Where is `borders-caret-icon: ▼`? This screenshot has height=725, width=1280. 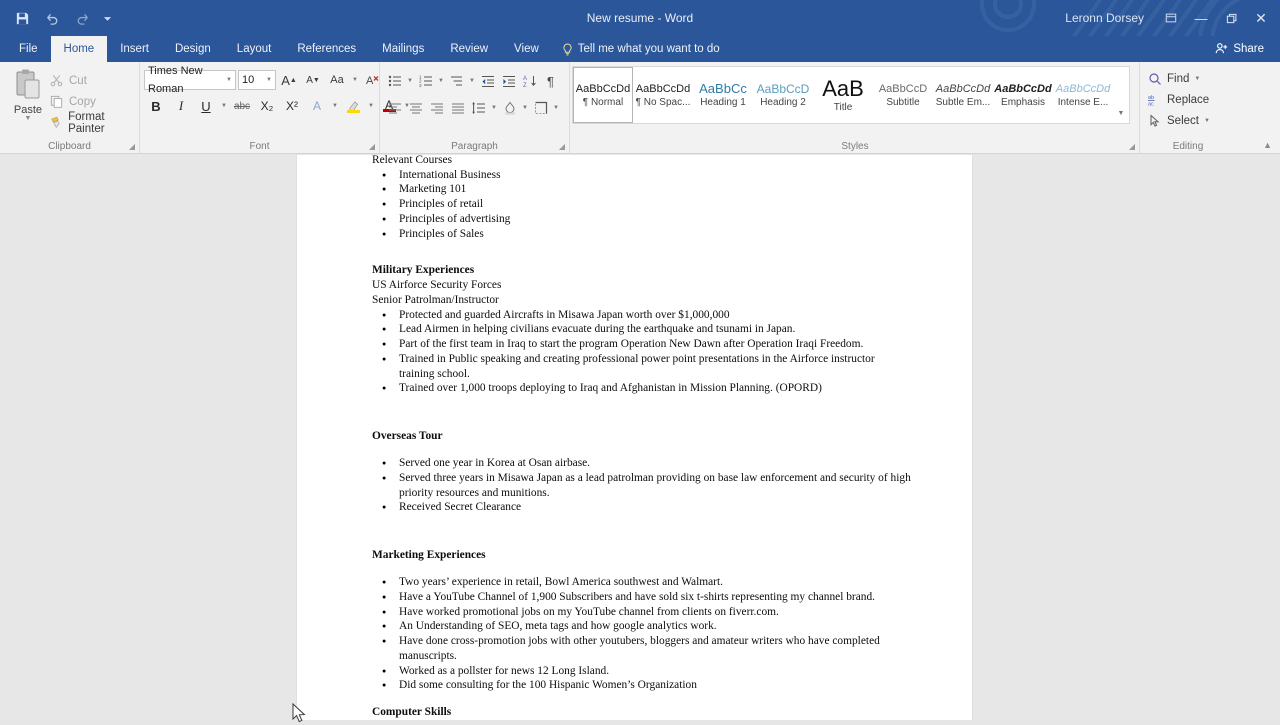
borders-caret-icon: ▼ is located at coordinates (556, 108).